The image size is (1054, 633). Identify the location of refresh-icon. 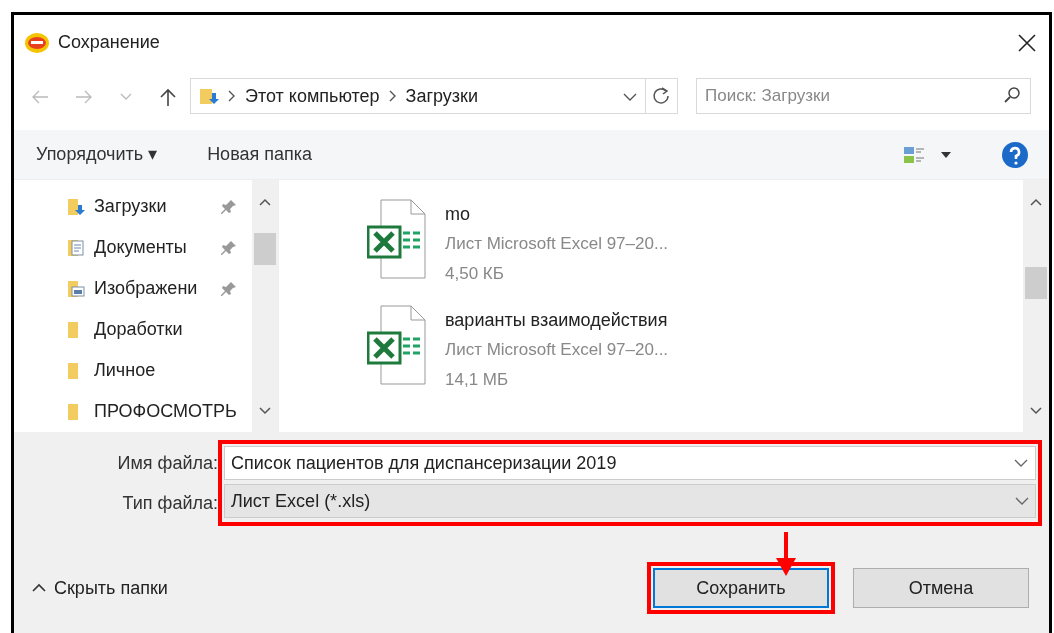
(661, 96).